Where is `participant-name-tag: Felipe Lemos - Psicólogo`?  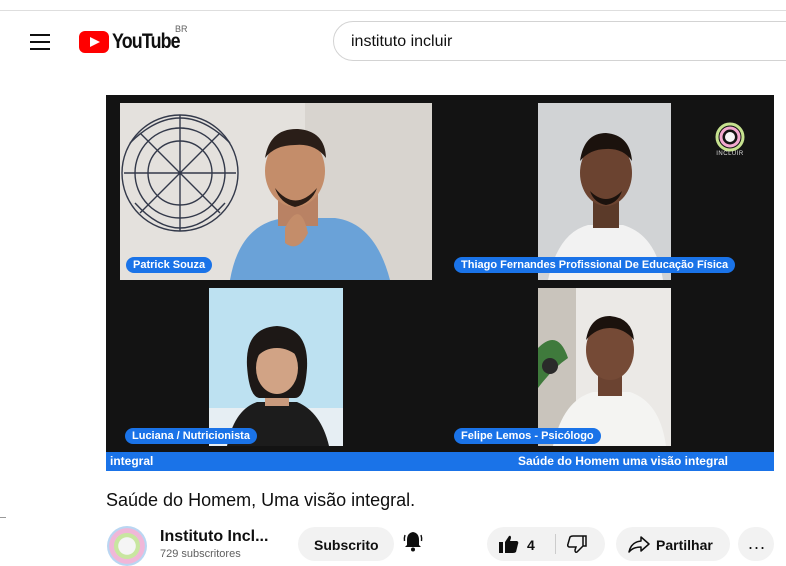 participant-name-tag: Felipe Lemos - Psicólogo is located at coordinates (527, 436).